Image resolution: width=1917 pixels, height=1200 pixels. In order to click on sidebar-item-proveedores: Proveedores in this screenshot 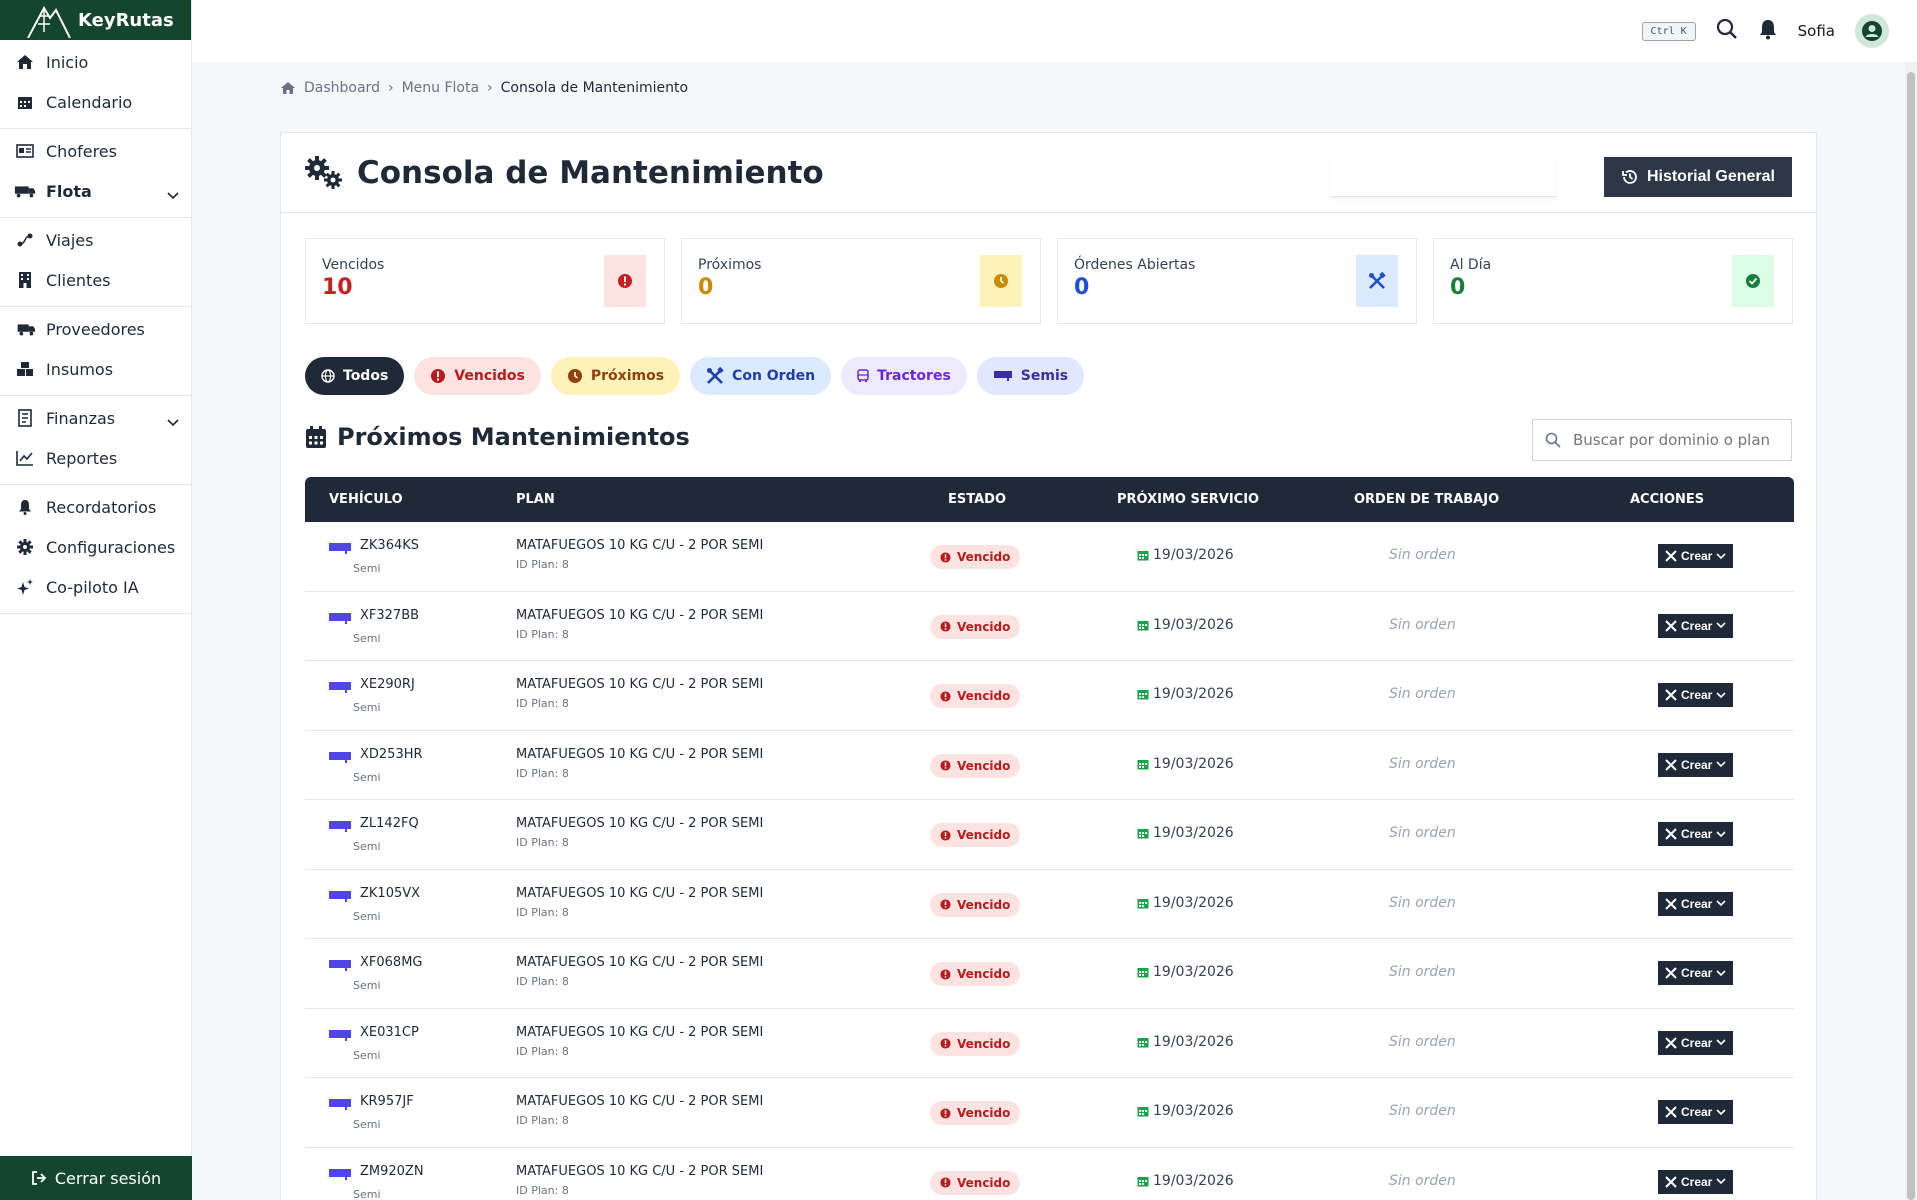, I will do `click(95, 329)`.